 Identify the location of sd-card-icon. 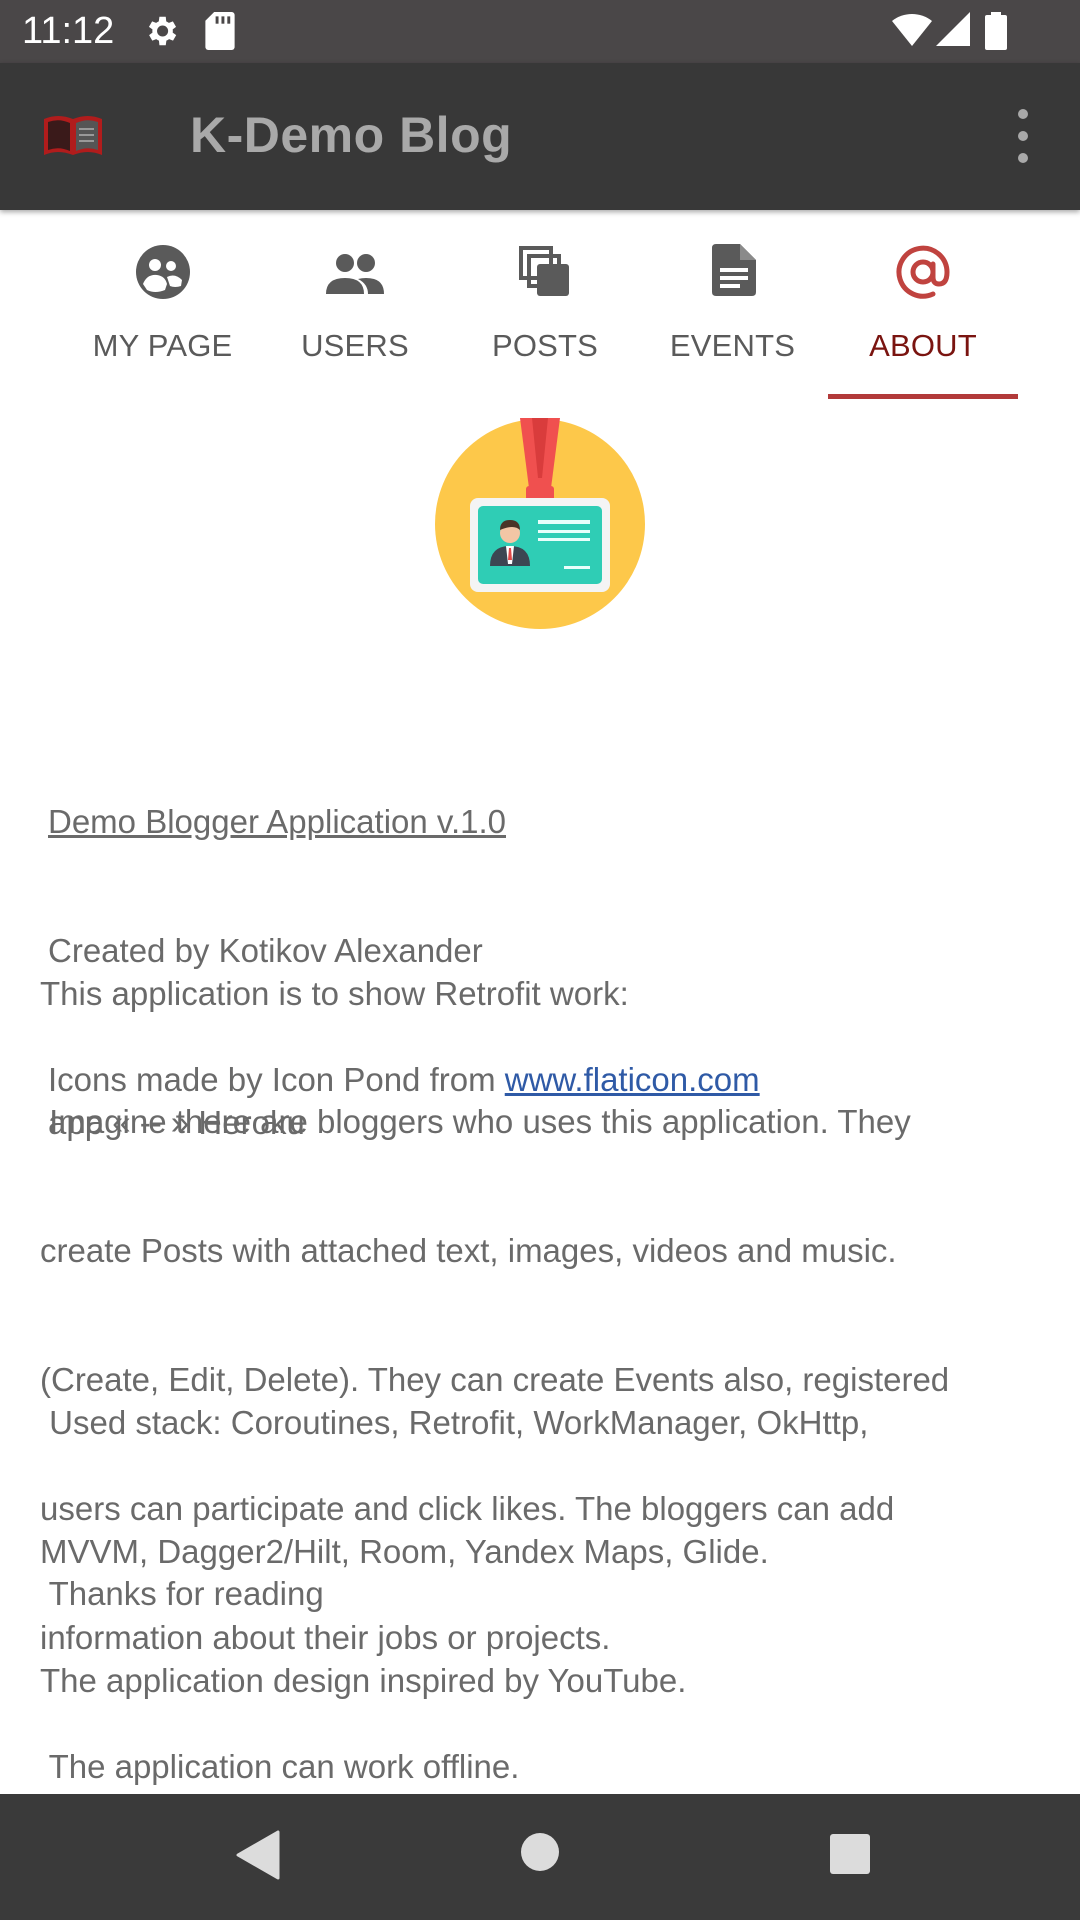
(220, 33).